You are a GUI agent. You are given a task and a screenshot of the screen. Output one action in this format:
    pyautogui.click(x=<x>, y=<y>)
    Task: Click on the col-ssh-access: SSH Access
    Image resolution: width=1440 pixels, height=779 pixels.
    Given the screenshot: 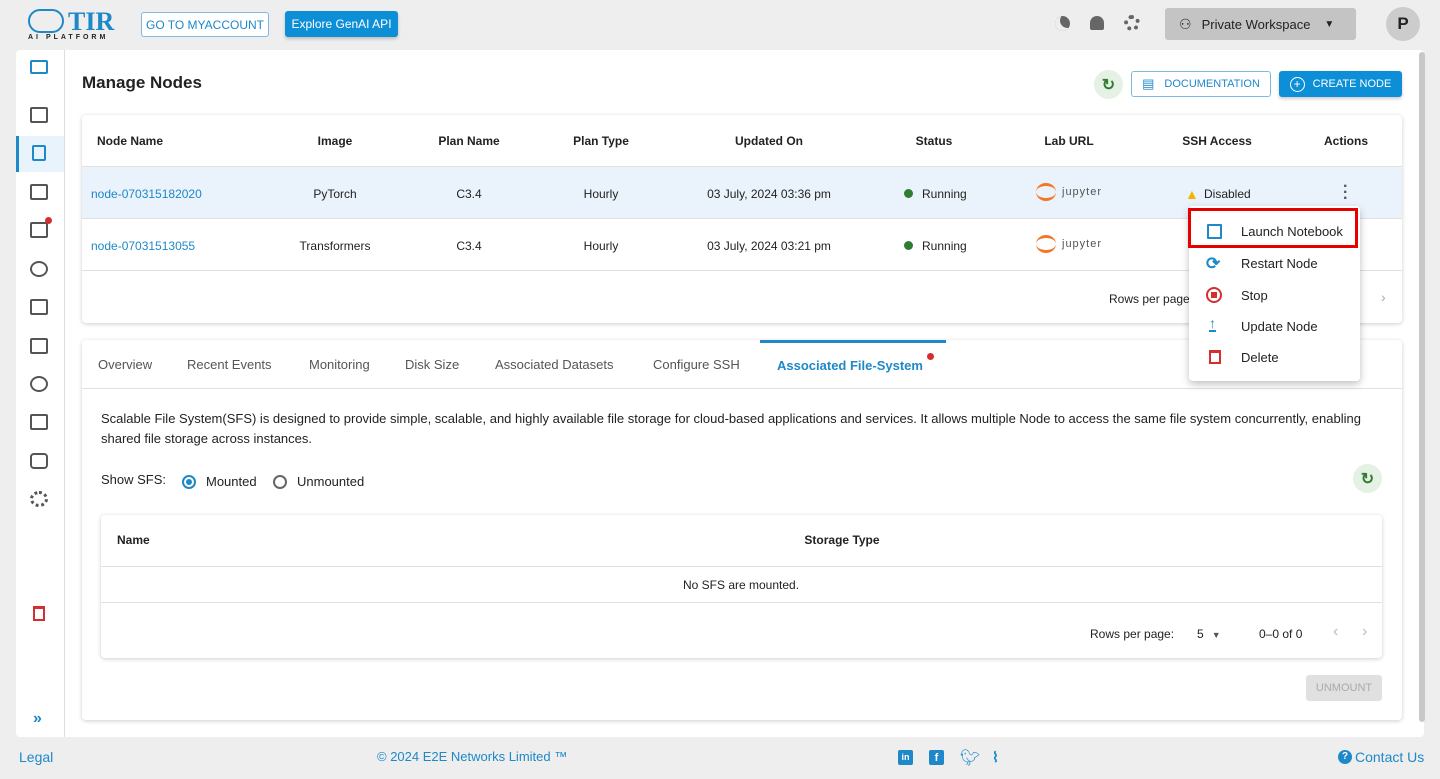 What is the action you would take?
    pyautogui.click(x=1217, y=141)
    